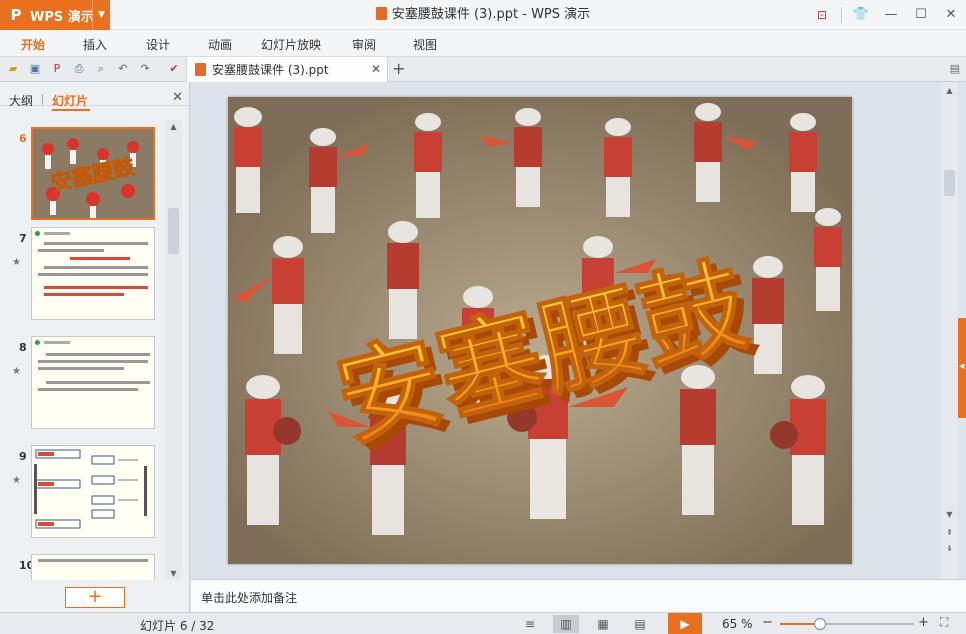  Describe the element at coordinates (955, 68) in the screenshot. I see `settings-dropdown-icon: ▤` at that location.